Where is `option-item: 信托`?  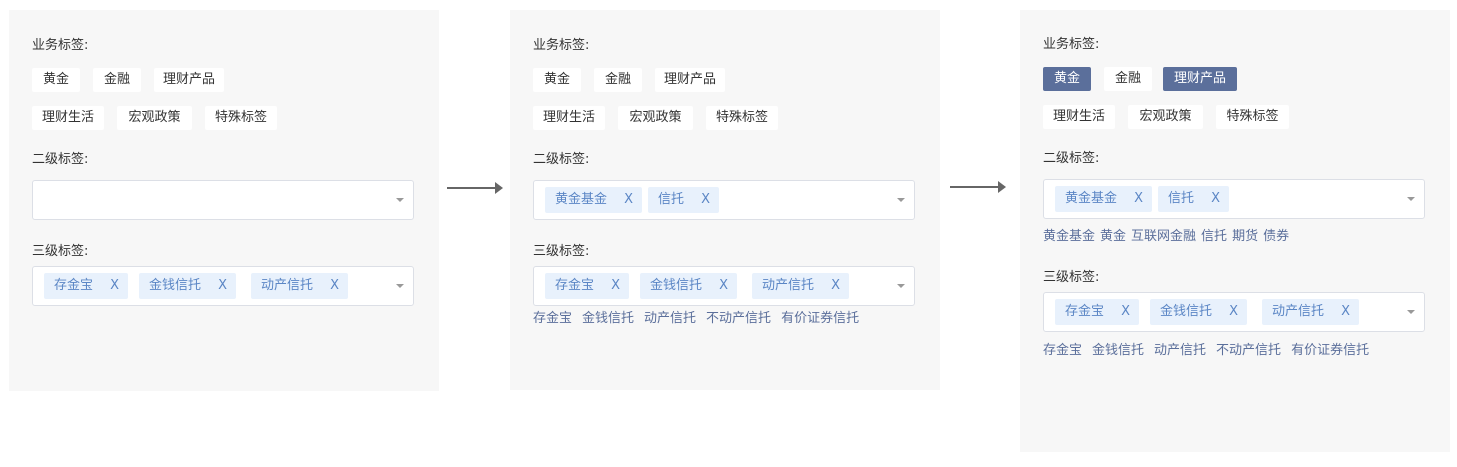
option-item: 信托 is located at coordinates (1214, 236).